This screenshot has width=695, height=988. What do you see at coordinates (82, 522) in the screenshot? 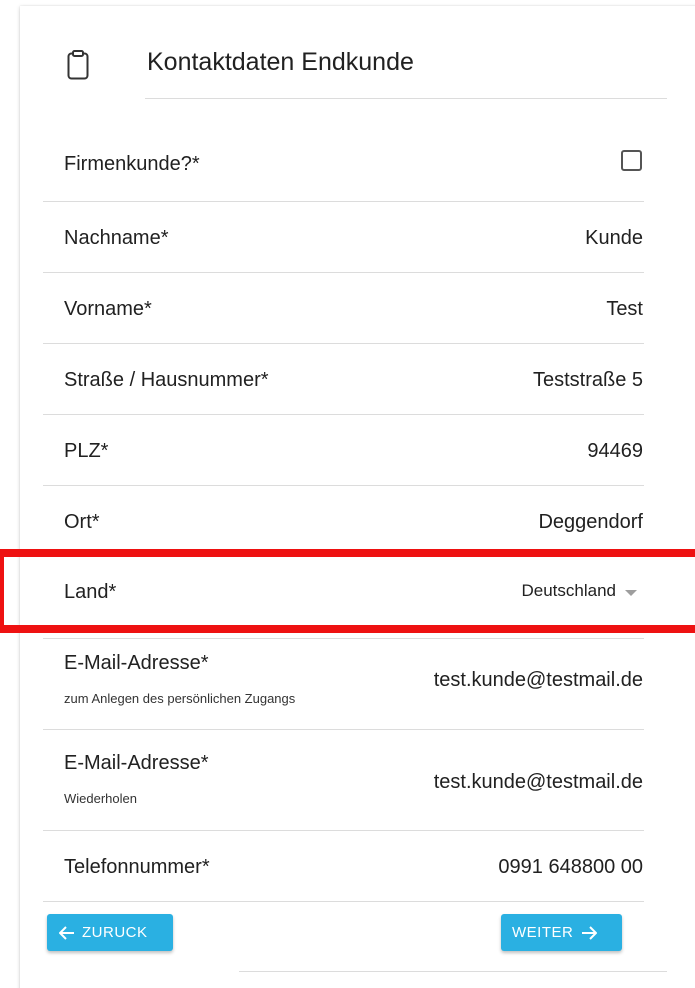
I see `field-label: Ort*` at bounding box center [82, 522].